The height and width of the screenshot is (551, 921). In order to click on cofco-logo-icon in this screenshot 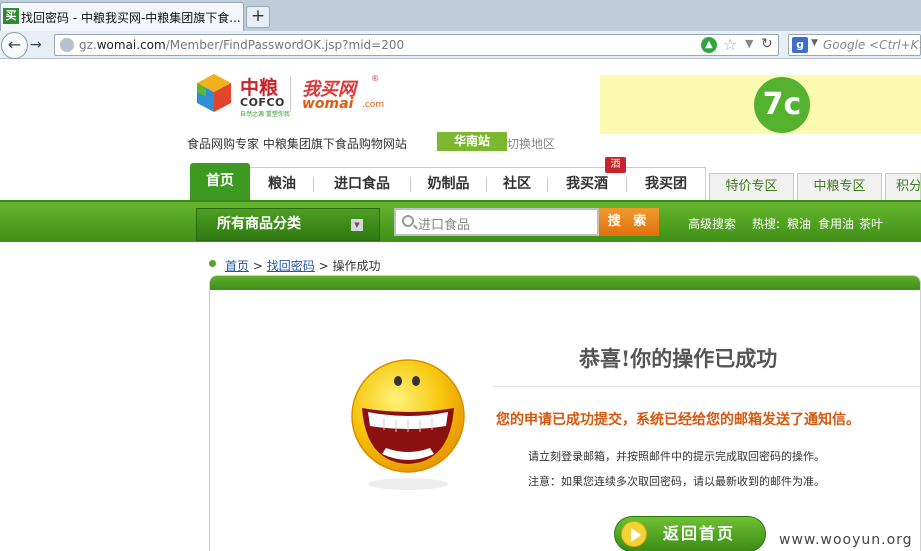, I will do `click(214, 93)`.